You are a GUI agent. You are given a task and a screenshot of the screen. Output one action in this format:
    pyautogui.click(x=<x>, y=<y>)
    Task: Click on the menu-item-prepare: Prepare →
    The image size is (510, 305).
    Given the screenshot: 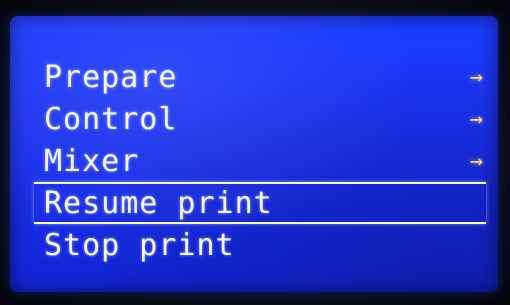 What is the action you would take?
    pyautogui.click(x=260, y=77)
    